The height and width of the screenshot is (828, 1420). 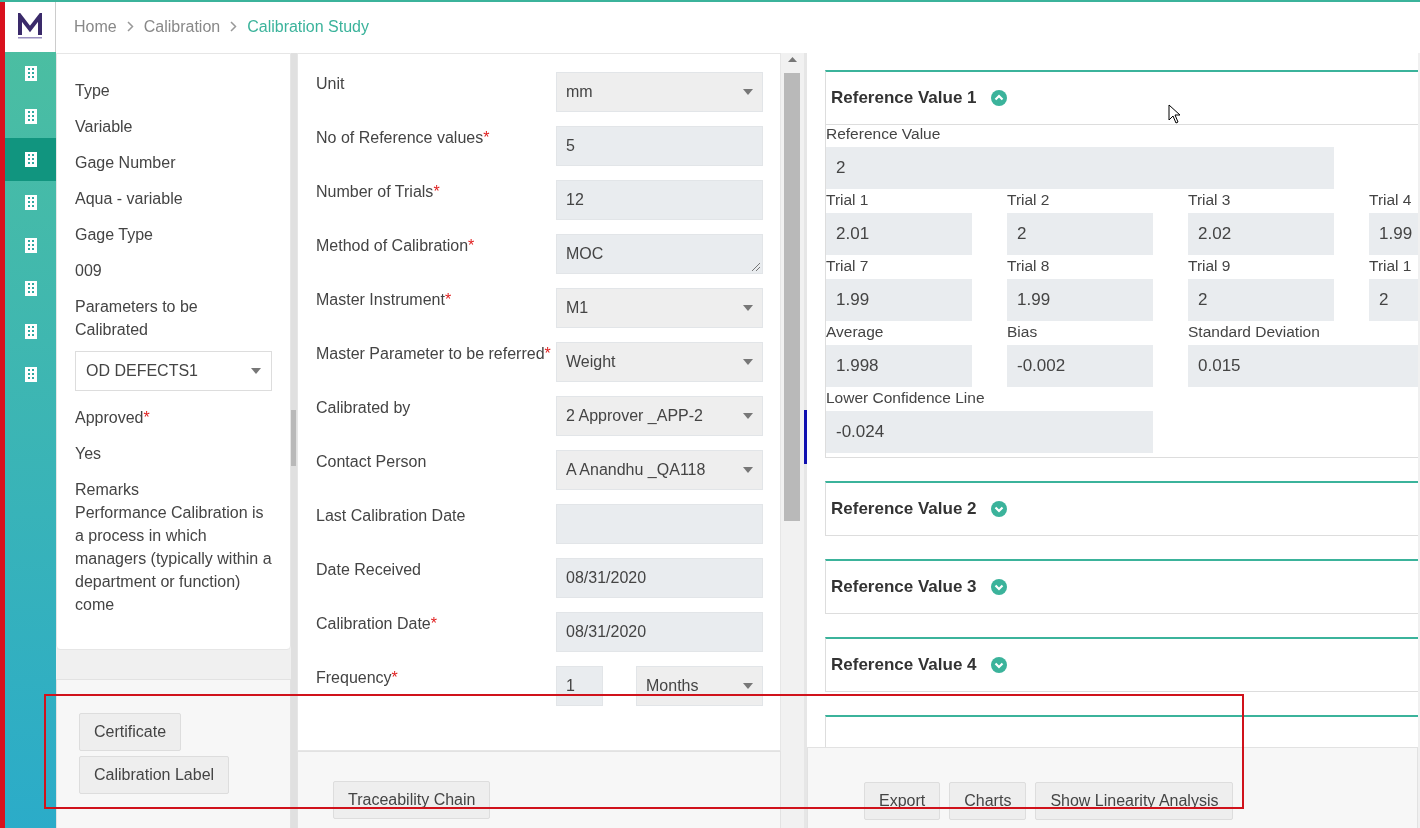 I want to click on field-label: Trial 8, so click(x=1029, y=266).